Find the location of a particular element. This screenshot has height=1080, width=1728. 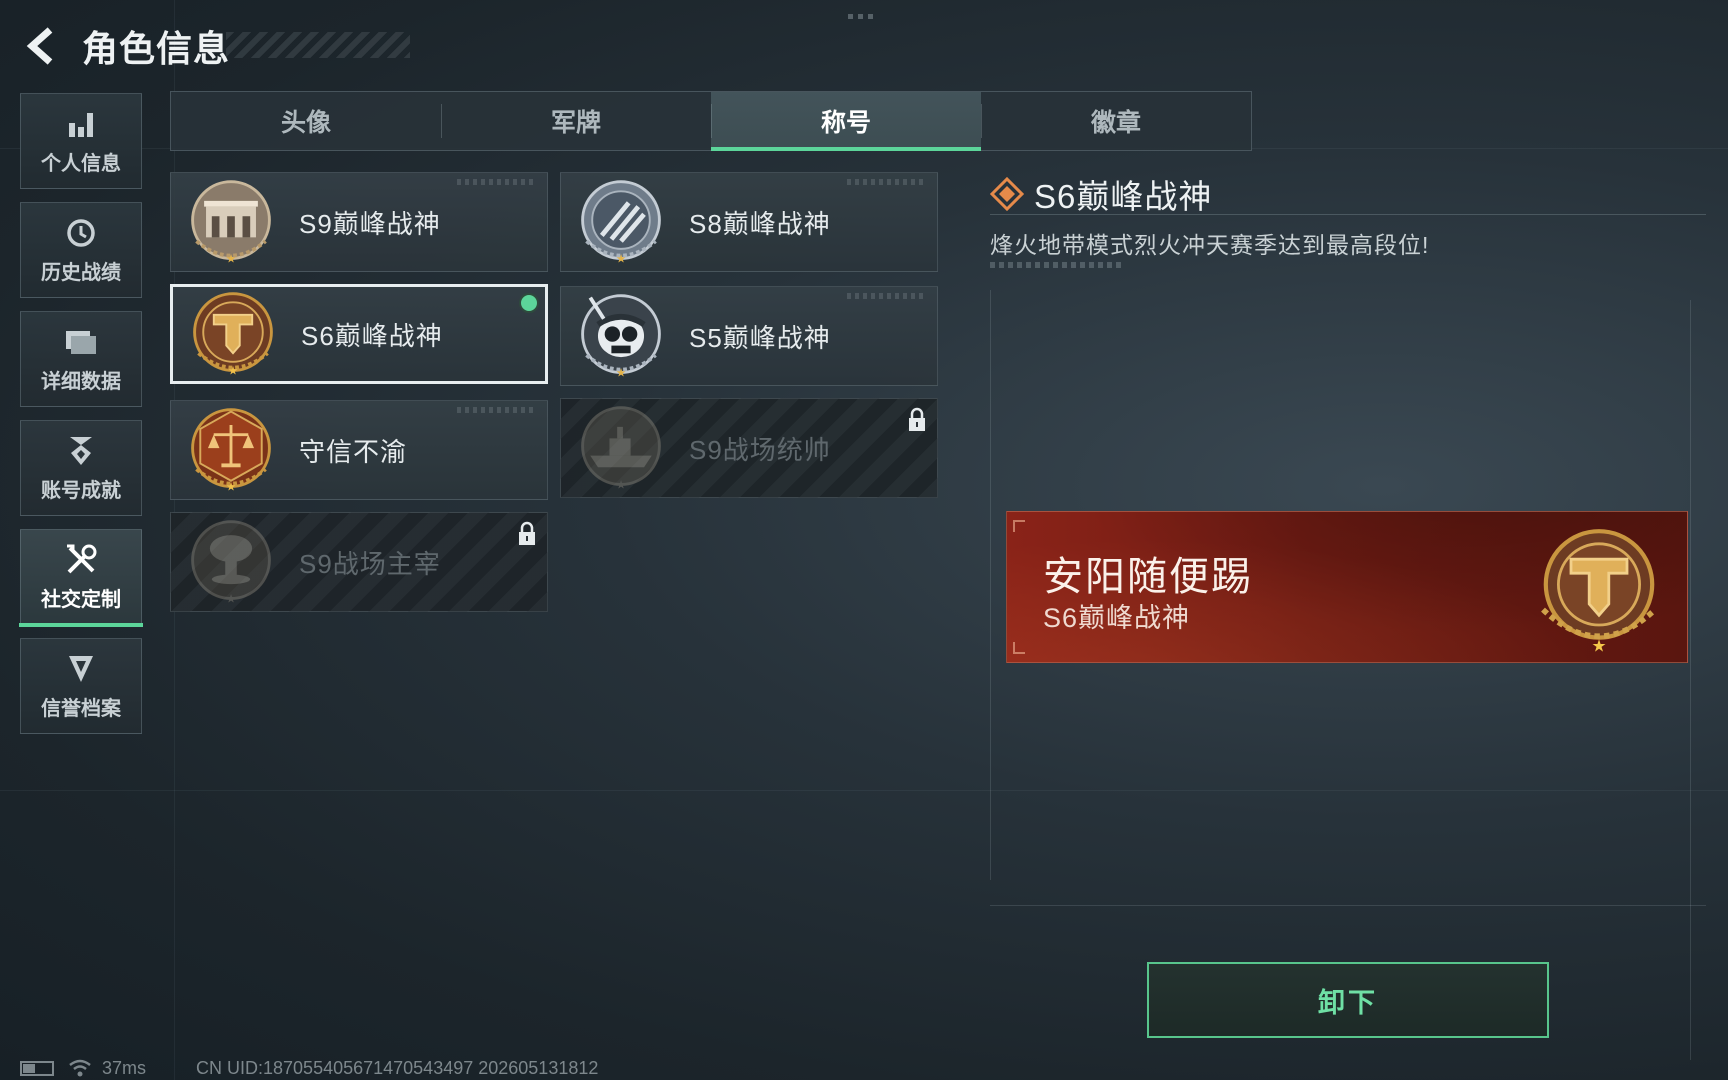

folder-icon is located at coordinates (81, 342).